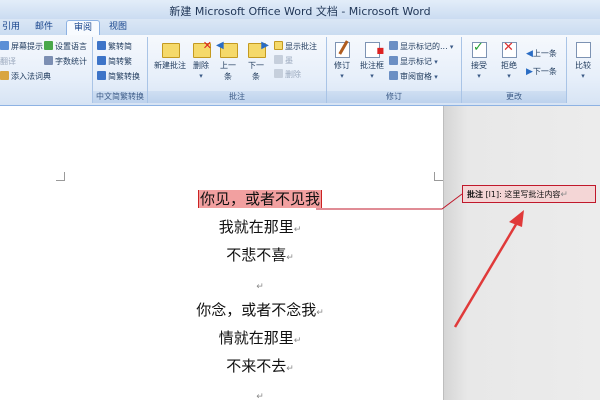 The width and height of the screenshot is (600, 407). I want to click on comment-balloon: 批注 [l1]: 这里写批注内容↵, so click(529, 194).